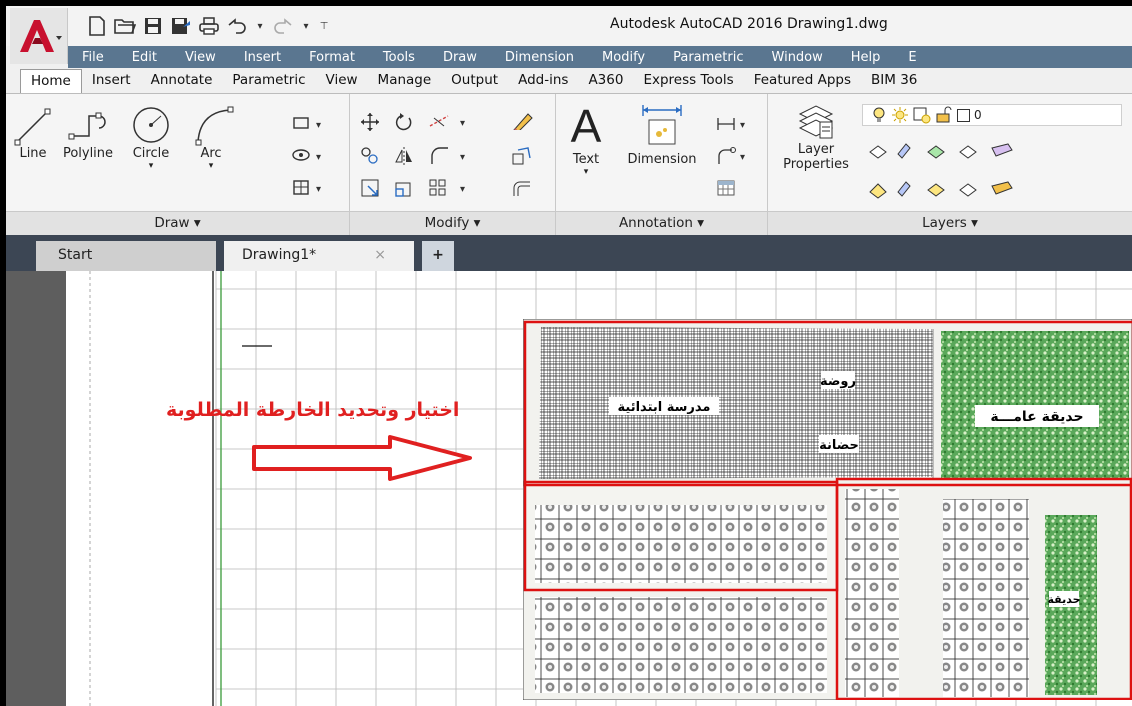  Describe the element at coordinates (380, 255) in the screenshot. I see `close-tab-icon: ×` at that location.